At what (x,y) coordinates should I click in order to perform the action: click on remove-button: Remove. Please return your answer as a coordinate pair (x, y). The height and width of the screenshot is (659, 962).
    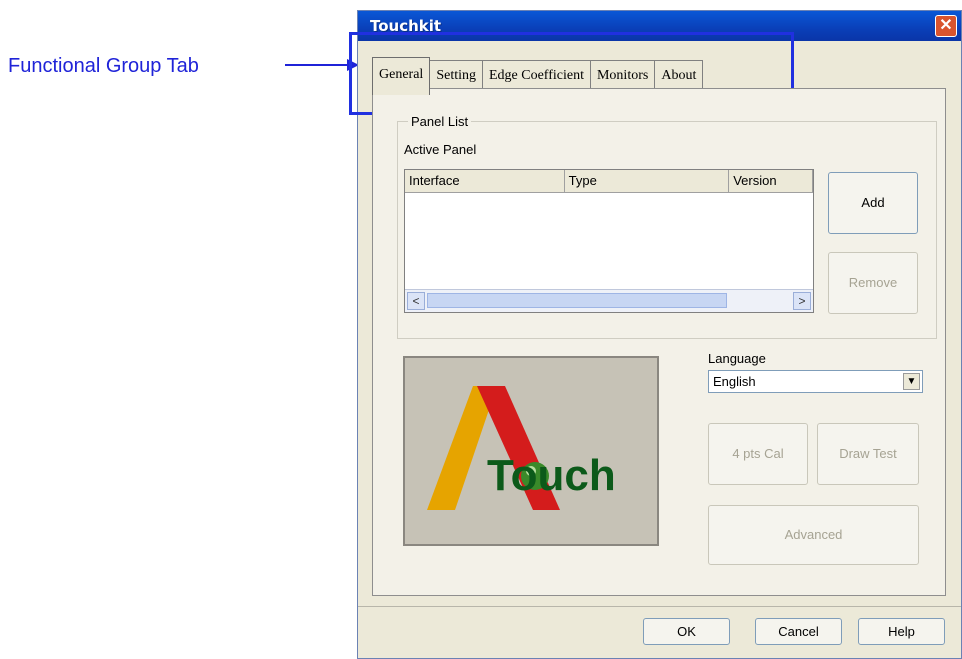
    Looking at the image, I should click on (873, 283).